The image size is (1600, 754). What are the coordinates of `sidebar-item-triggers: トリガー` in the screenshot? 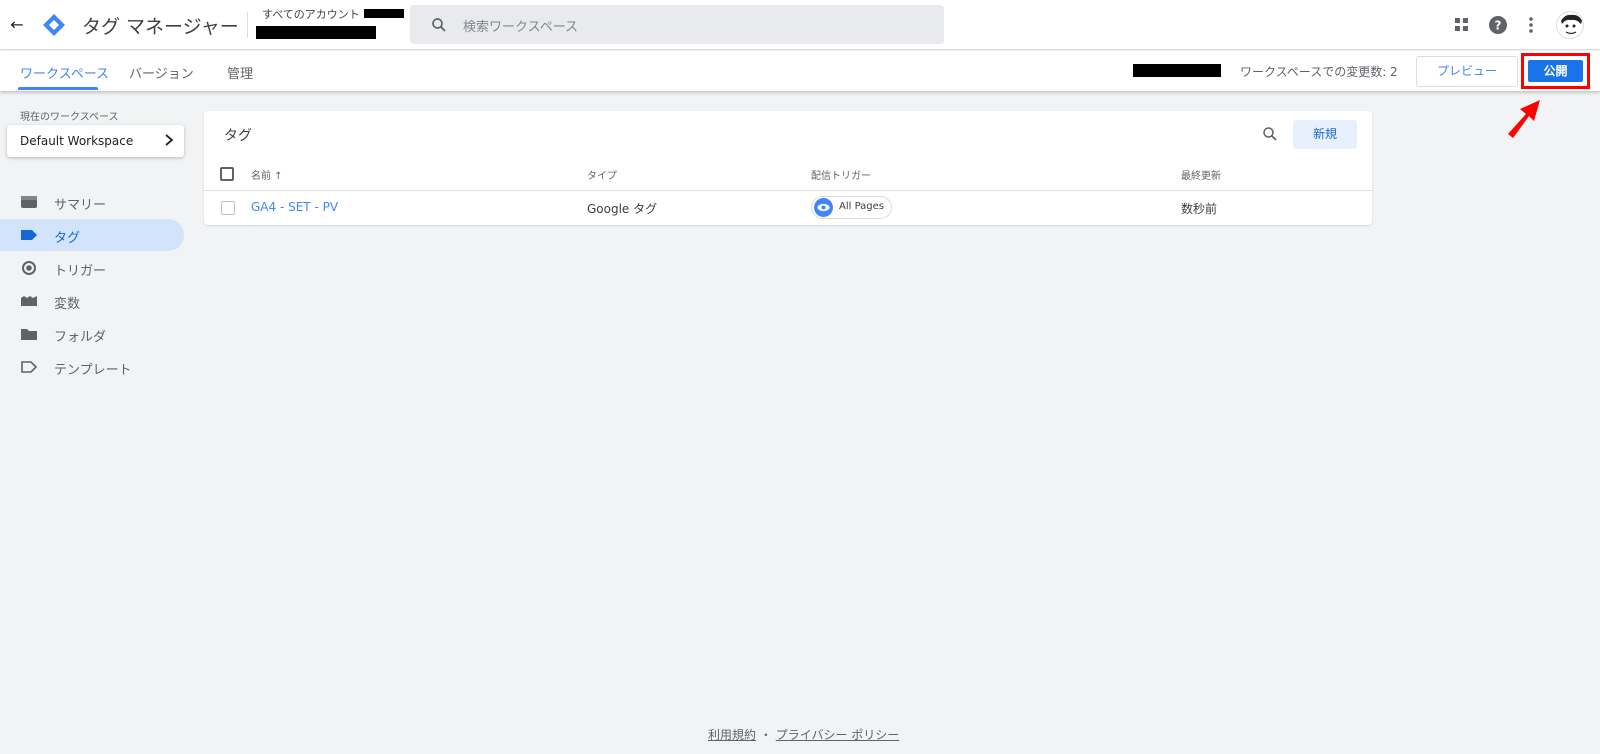 It's located at (92, 268).